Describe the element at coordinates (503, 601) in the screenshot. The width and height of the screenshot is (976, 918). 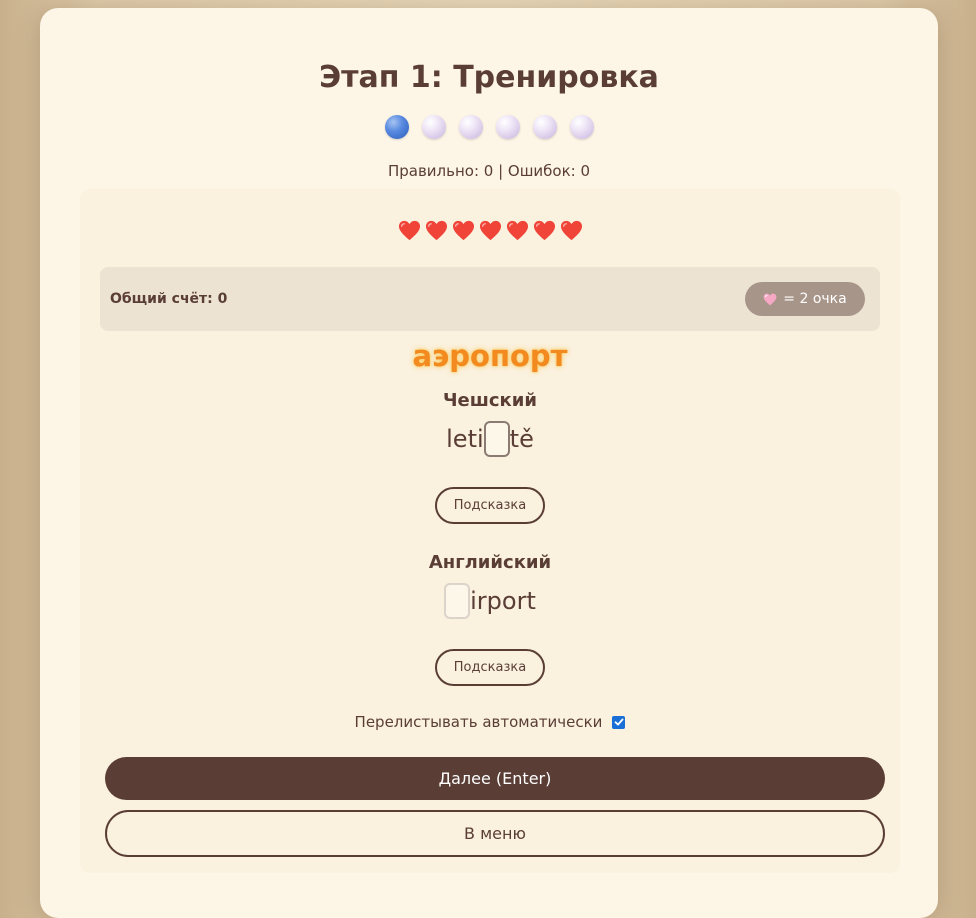
I see `puzzle-suffix: irport` at that location.